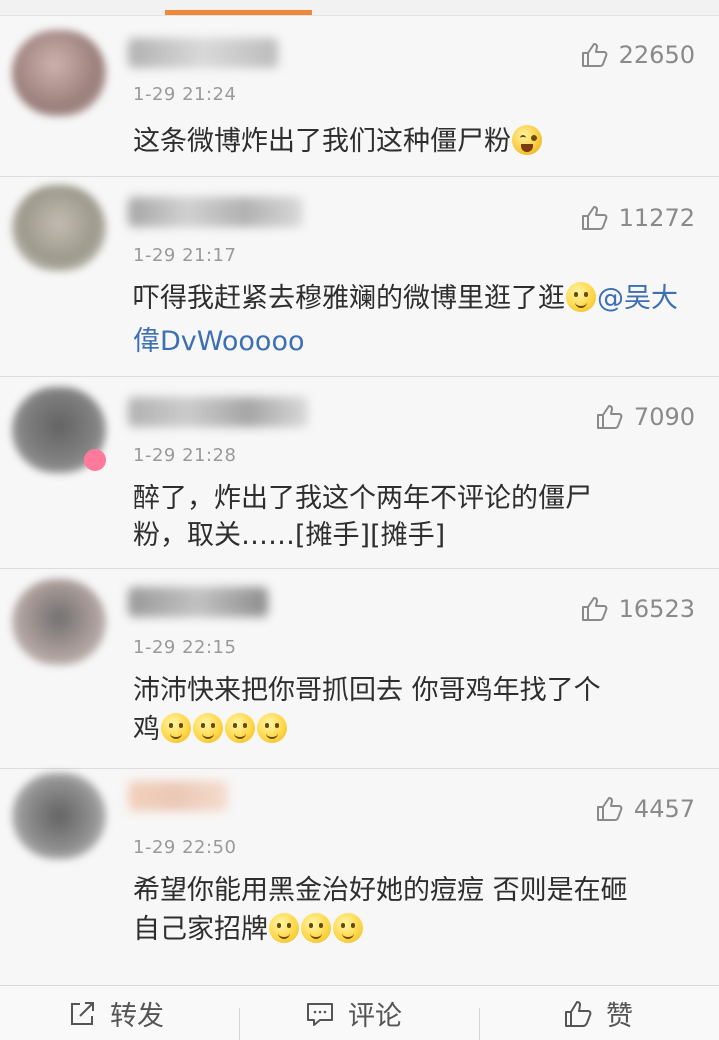  What do you see at coordinates (656, 55) in the screenshot?
I see `like-count: 22650` at bounding box center [656, 55].